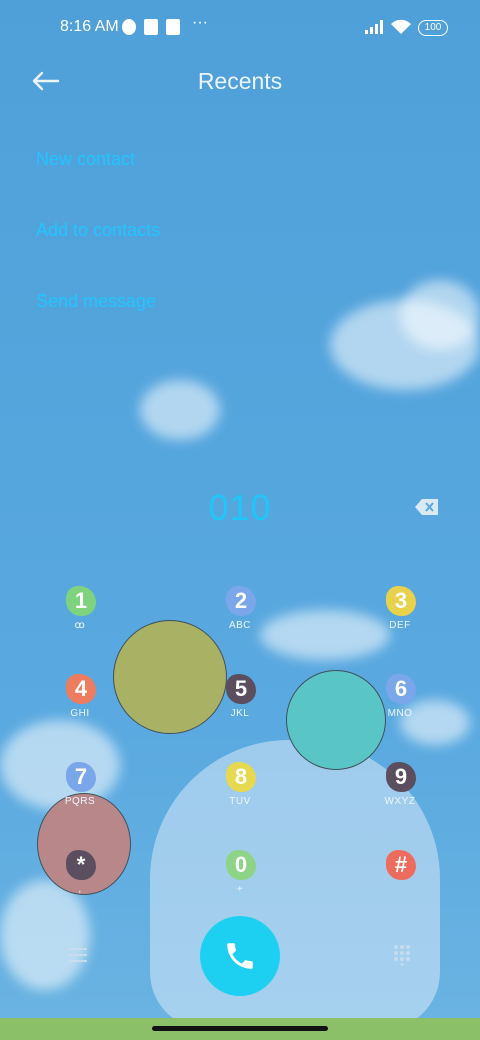  What do you see at coordinates (401, 777) in the screenshot?
I see `key-digit: 9` at bounding box center [401, 777].